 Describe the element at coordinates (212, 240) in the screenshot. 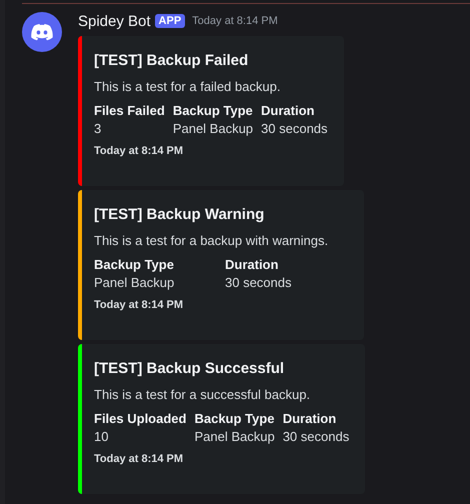

I see `embed-description: This is a test for a backup with warnings.` at that location.